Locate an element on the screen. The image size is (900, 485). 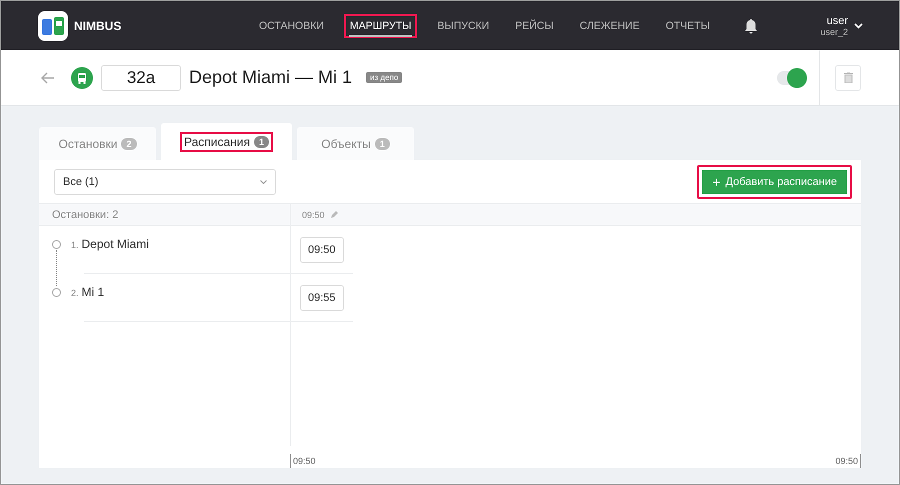
bus-icon is located at coordinates (82, 77).